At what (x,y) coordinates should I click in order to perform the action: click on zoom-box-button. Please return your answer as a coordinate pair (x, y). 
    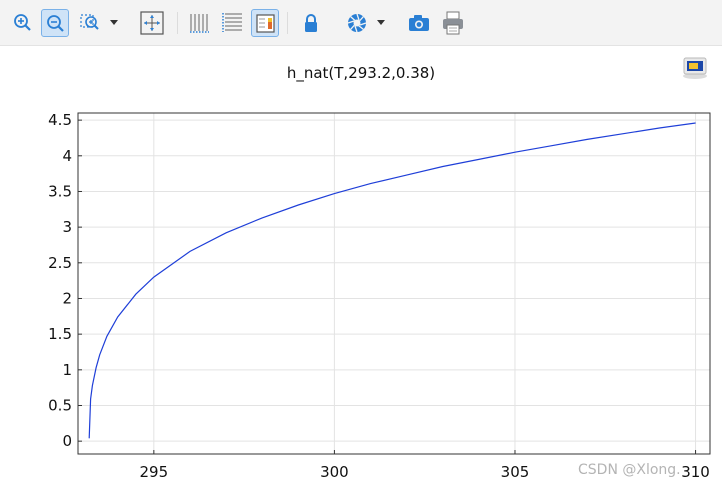
    Looking at the image, I should click on (91, 23).